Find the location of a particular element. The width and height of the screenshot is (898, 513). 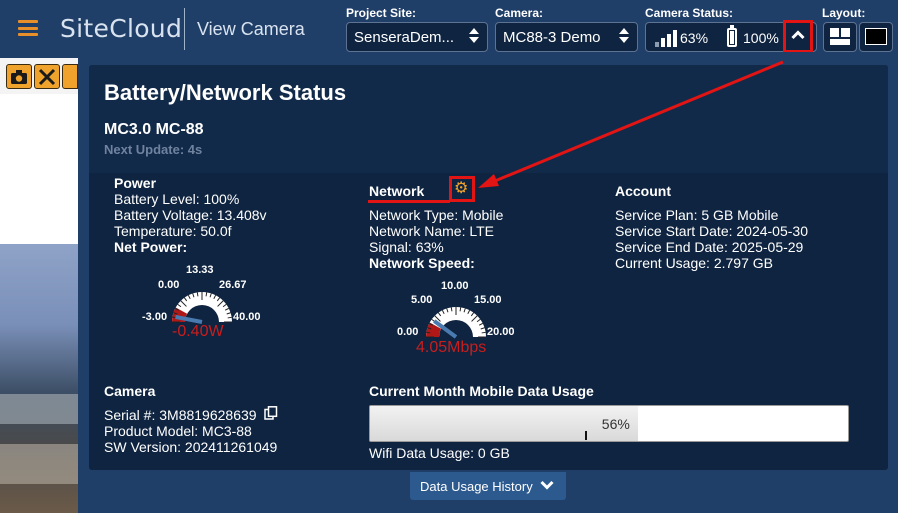

product-model: Product Model: MC3-88 is located at coordinates (178, 431).